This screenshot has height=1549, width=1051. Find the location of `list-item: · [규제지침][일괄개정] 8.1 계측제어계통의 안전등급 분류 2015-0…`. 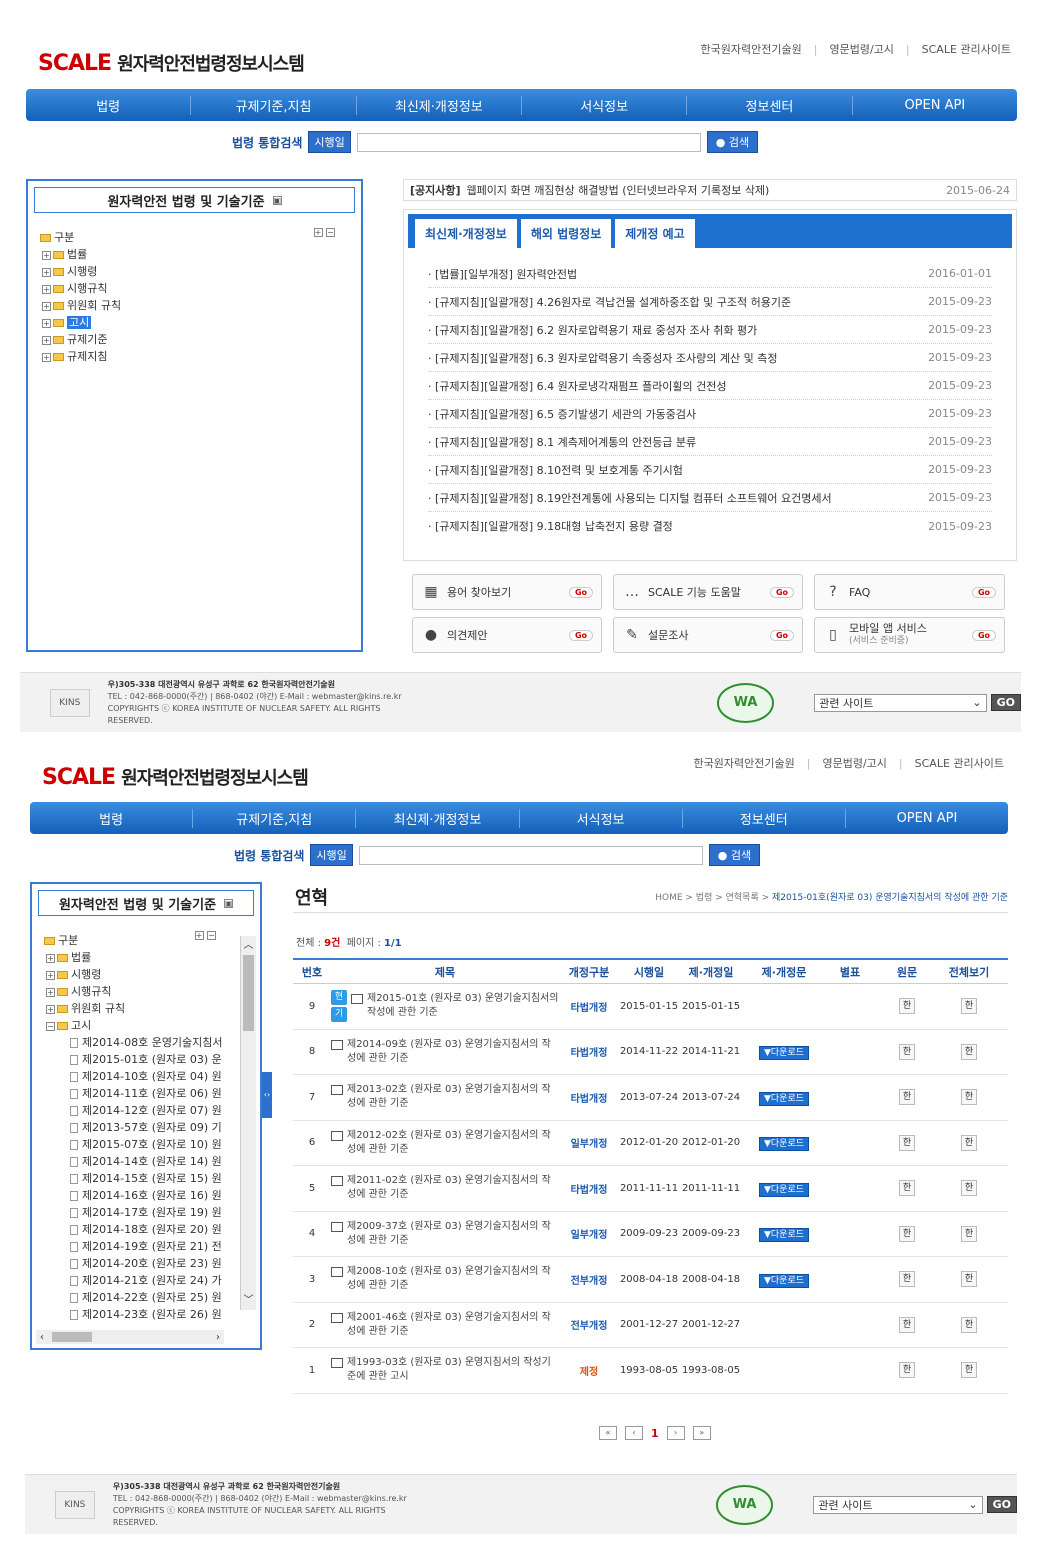

list-item: · [규제지침][일괄개정] 8.1 계측제어계통의 안전등급 분류 2015-0… is located at coordinates (710, 442).